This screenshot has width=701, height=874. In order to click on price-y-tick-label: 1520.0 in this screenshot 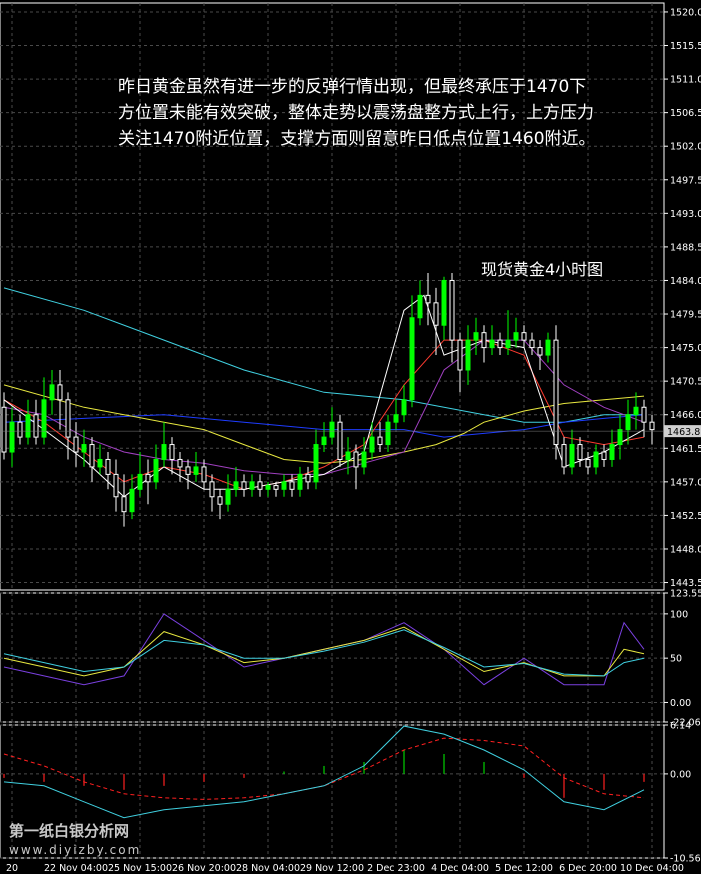, I will do `click(685, 12)`.